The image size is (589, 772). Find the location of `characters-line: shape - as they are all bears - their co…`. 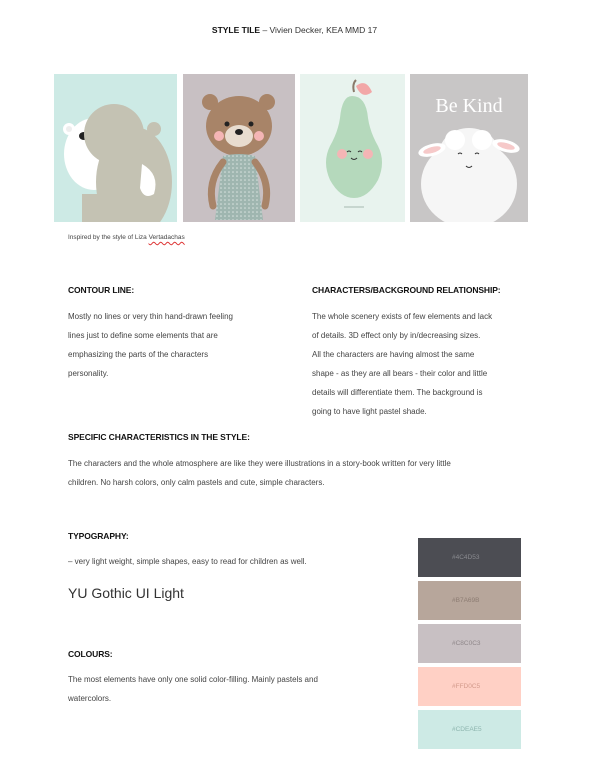

characters-line: shape - as they are all bears - their co… is located at coordinates (400, 373).